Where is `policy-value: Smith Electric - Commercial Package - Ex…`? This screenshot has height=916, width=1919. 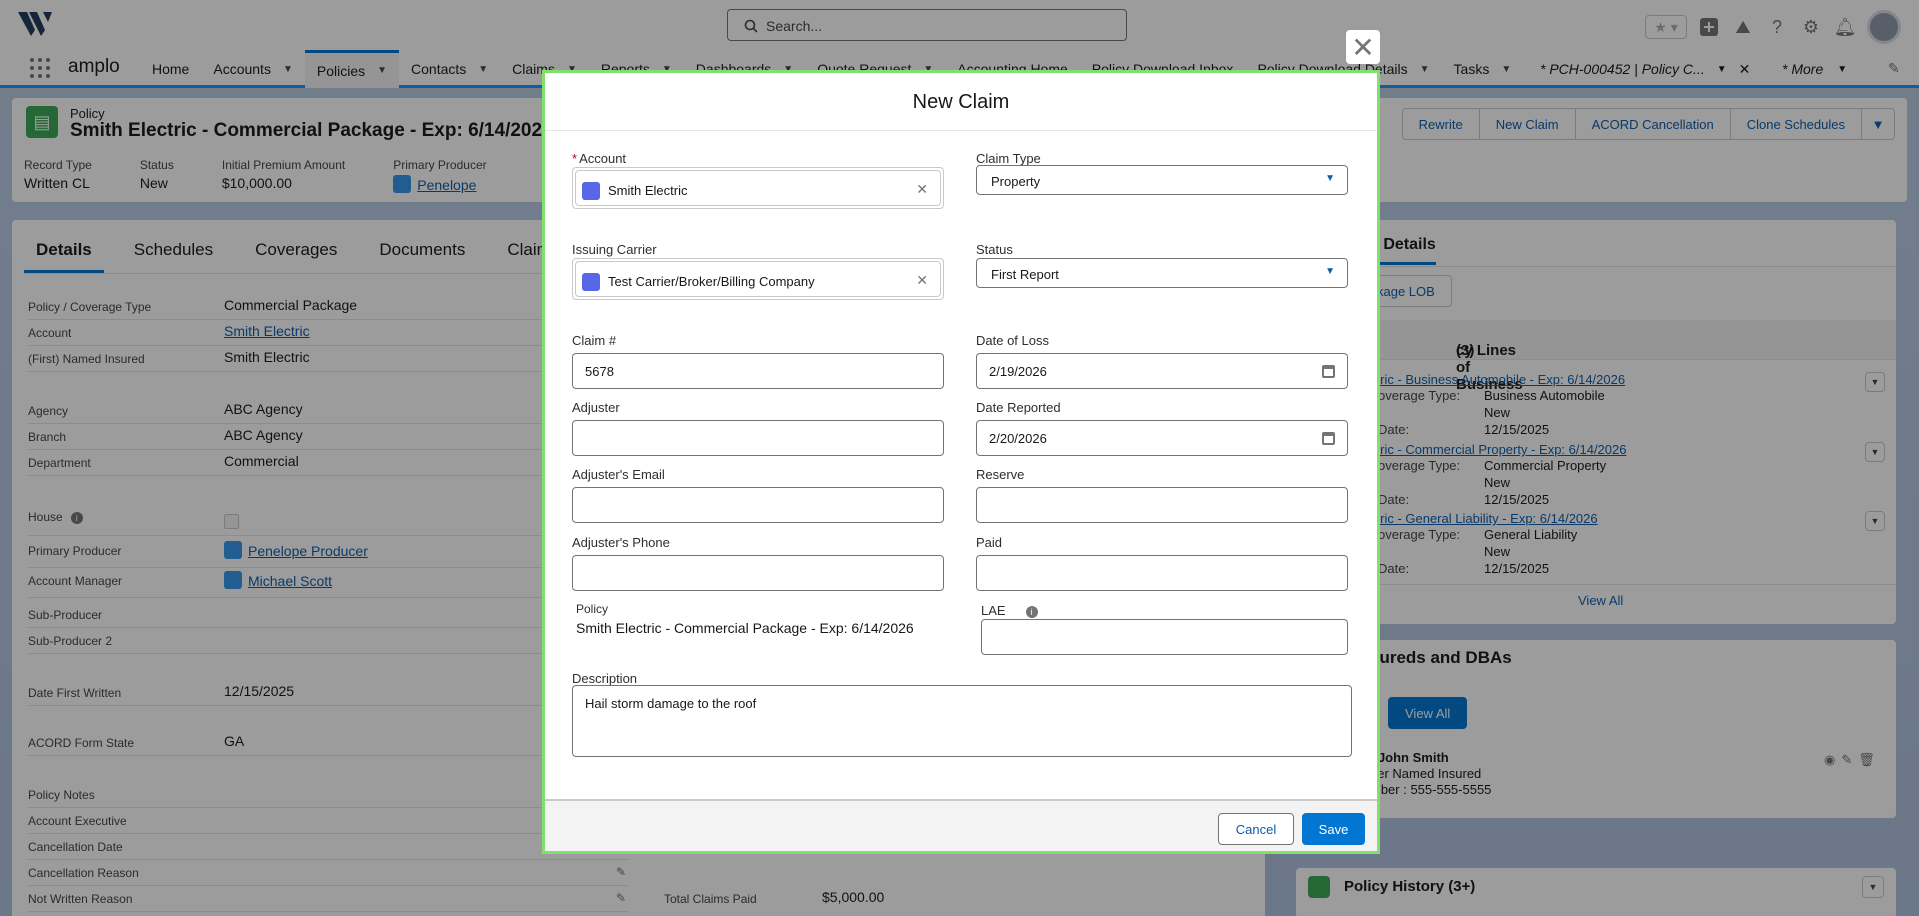
policy-value: Smith Electric - Commercial Package - Ex… is located at coordinates (745, 628).